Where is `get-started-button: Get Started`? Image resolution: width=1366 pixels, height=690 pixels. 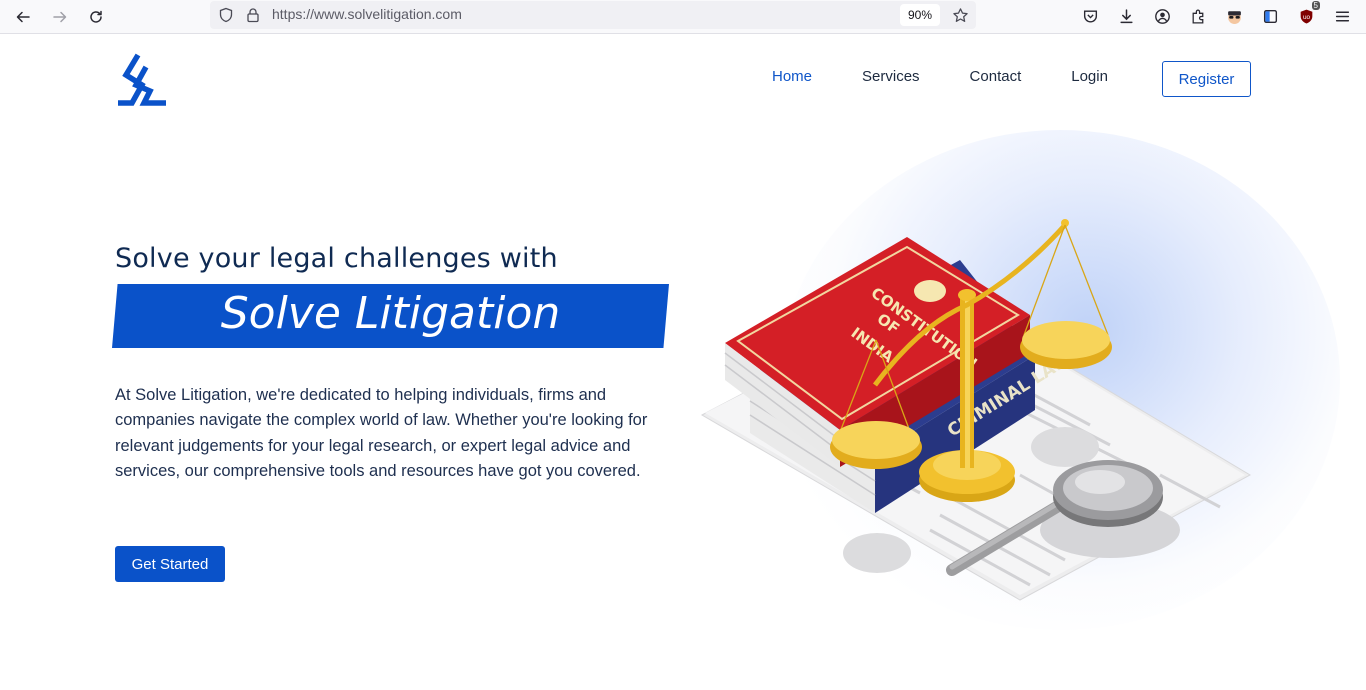
get-started-button: Get Started is located at coordinates (170, 564).